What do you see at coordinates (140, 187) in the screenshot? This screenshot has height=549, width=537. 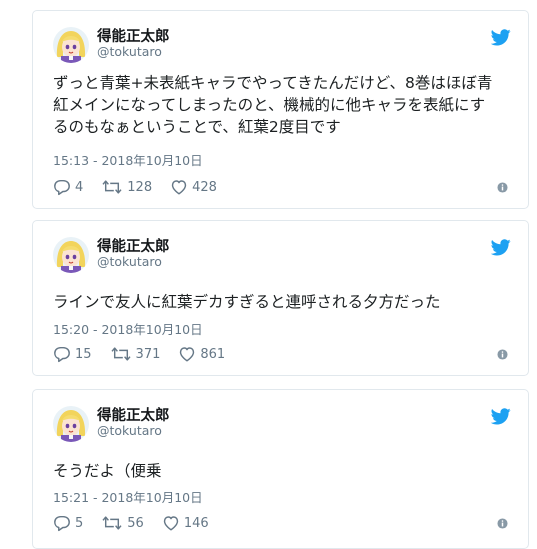 I see `retweet-count: 128` at bounding box center [140, 187].